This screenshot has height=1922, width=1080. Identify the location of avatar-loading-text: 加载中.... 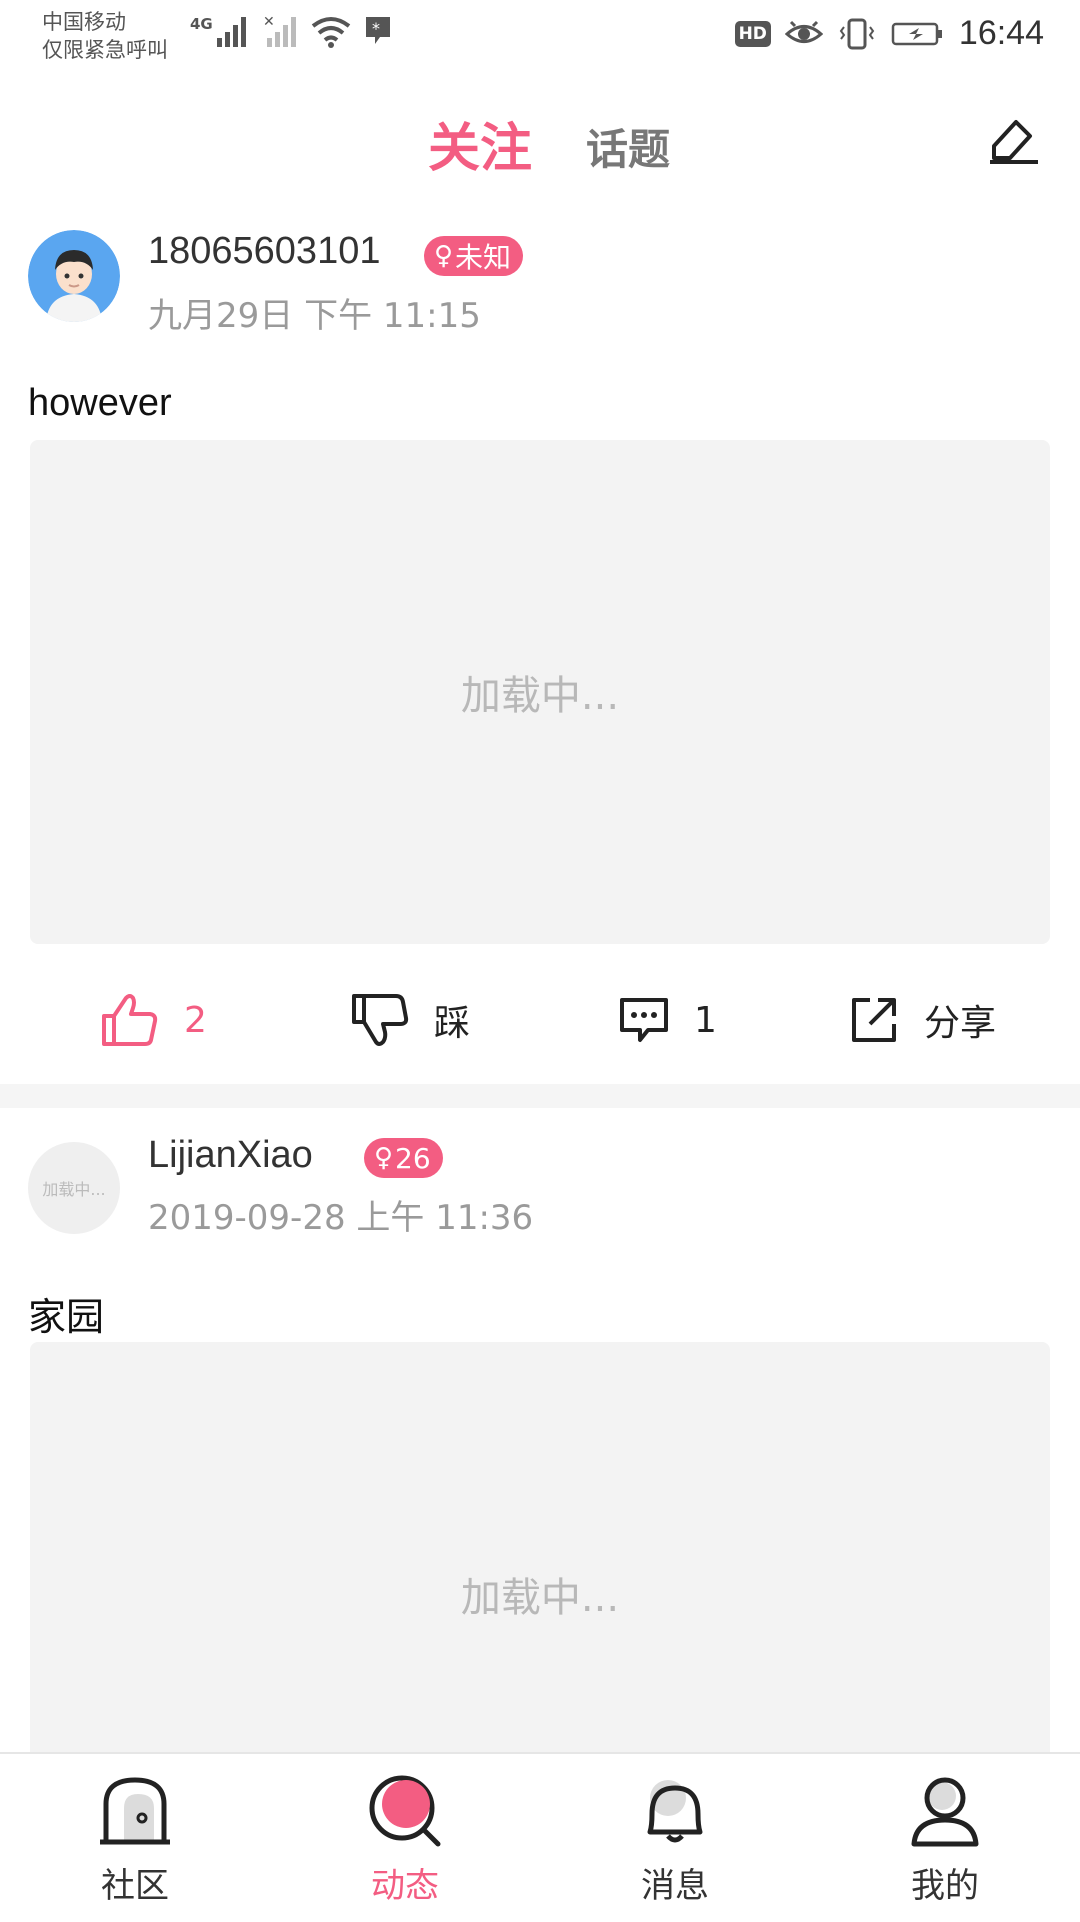
(74, 1189).